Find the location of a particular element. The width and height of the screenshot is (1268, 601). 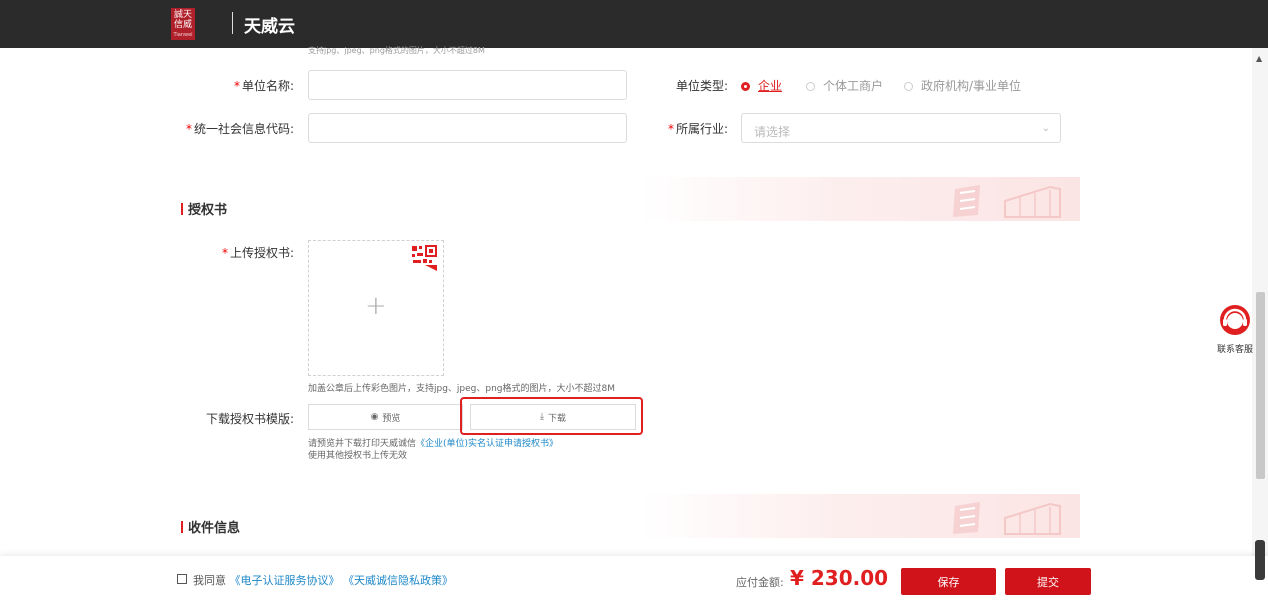

amount-label: 应付金额: is located at coordinates (760, 582).